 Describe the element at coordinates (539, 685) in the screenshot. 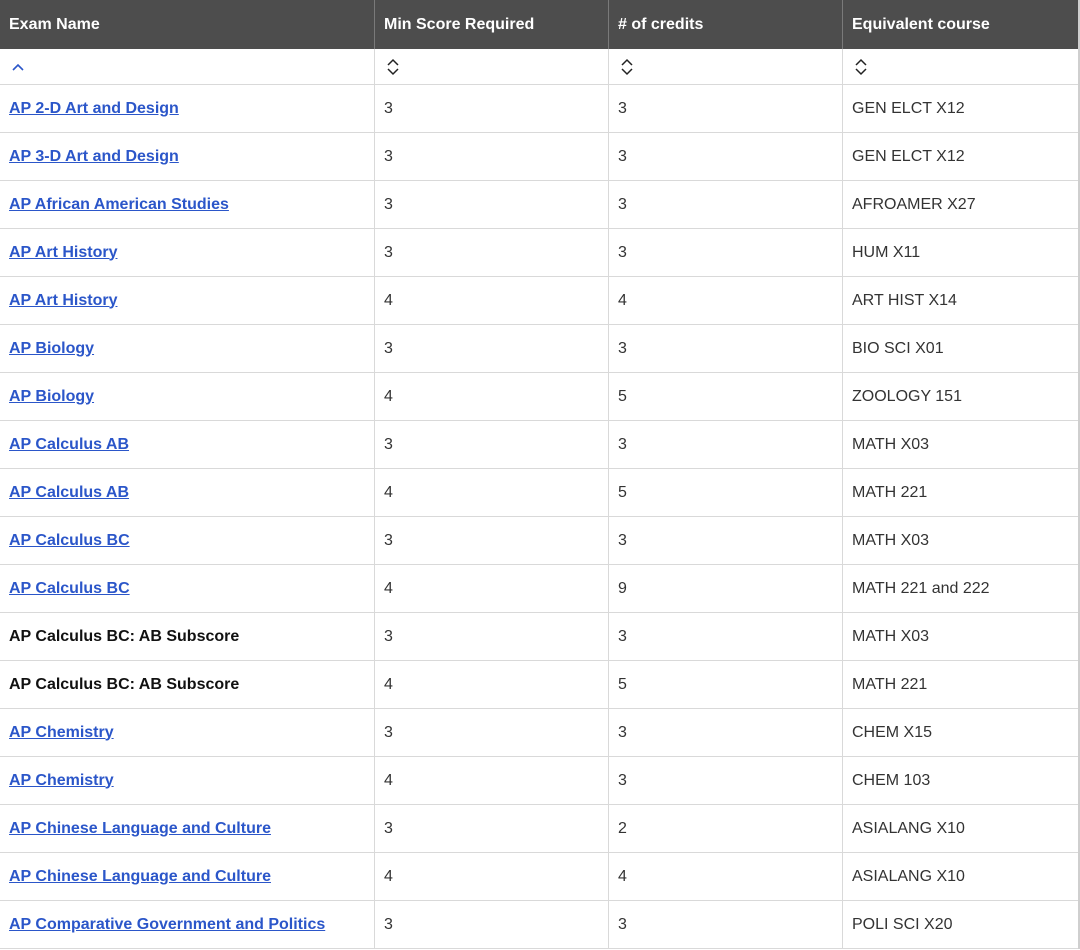

I see `table-row: AP Calculus BC: AB Subscore 4 5 MATH 221` at that location.